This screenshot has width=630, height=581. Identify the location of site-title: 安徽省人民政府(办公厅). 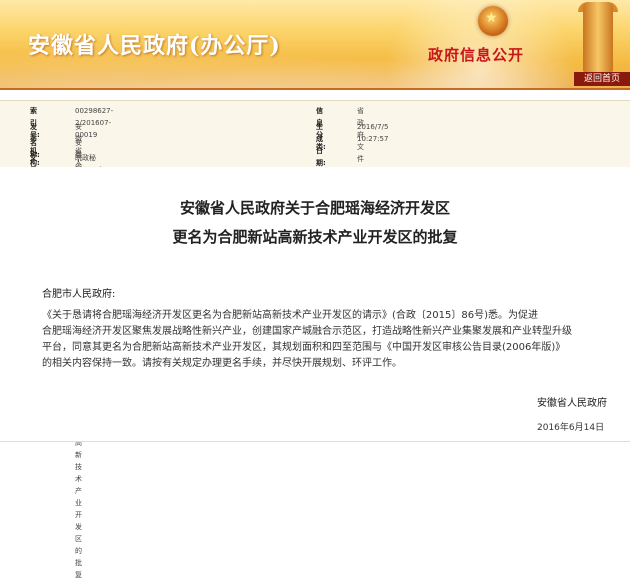
(154, 46).